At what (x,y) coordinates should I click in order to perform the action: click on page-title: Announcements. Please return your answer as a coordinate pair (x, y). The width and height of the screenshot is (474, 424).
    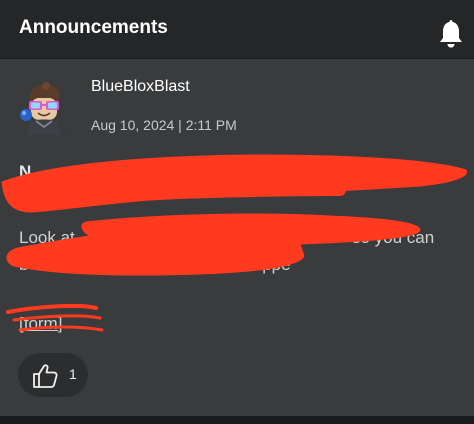
    Looking at the image, I should click on (93, 27).